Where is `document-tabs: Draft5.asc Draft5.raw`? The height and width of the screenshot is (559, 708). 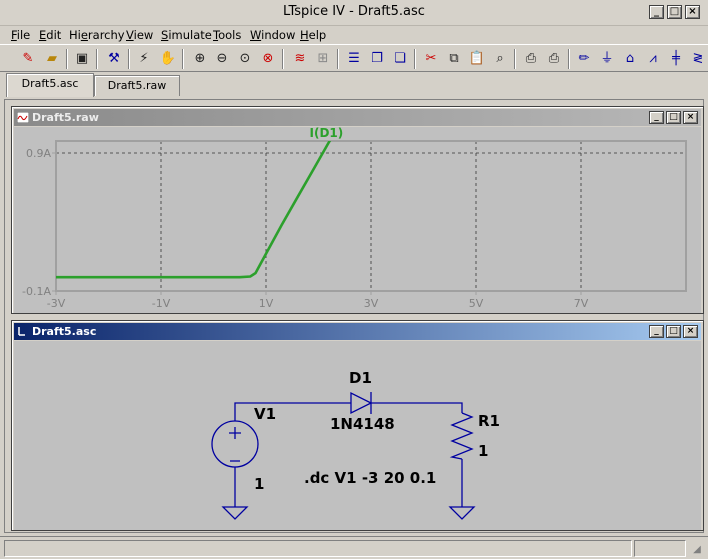
document-tabs: Draft5.asc Draft5.raw is located at coordinates (354, 85).